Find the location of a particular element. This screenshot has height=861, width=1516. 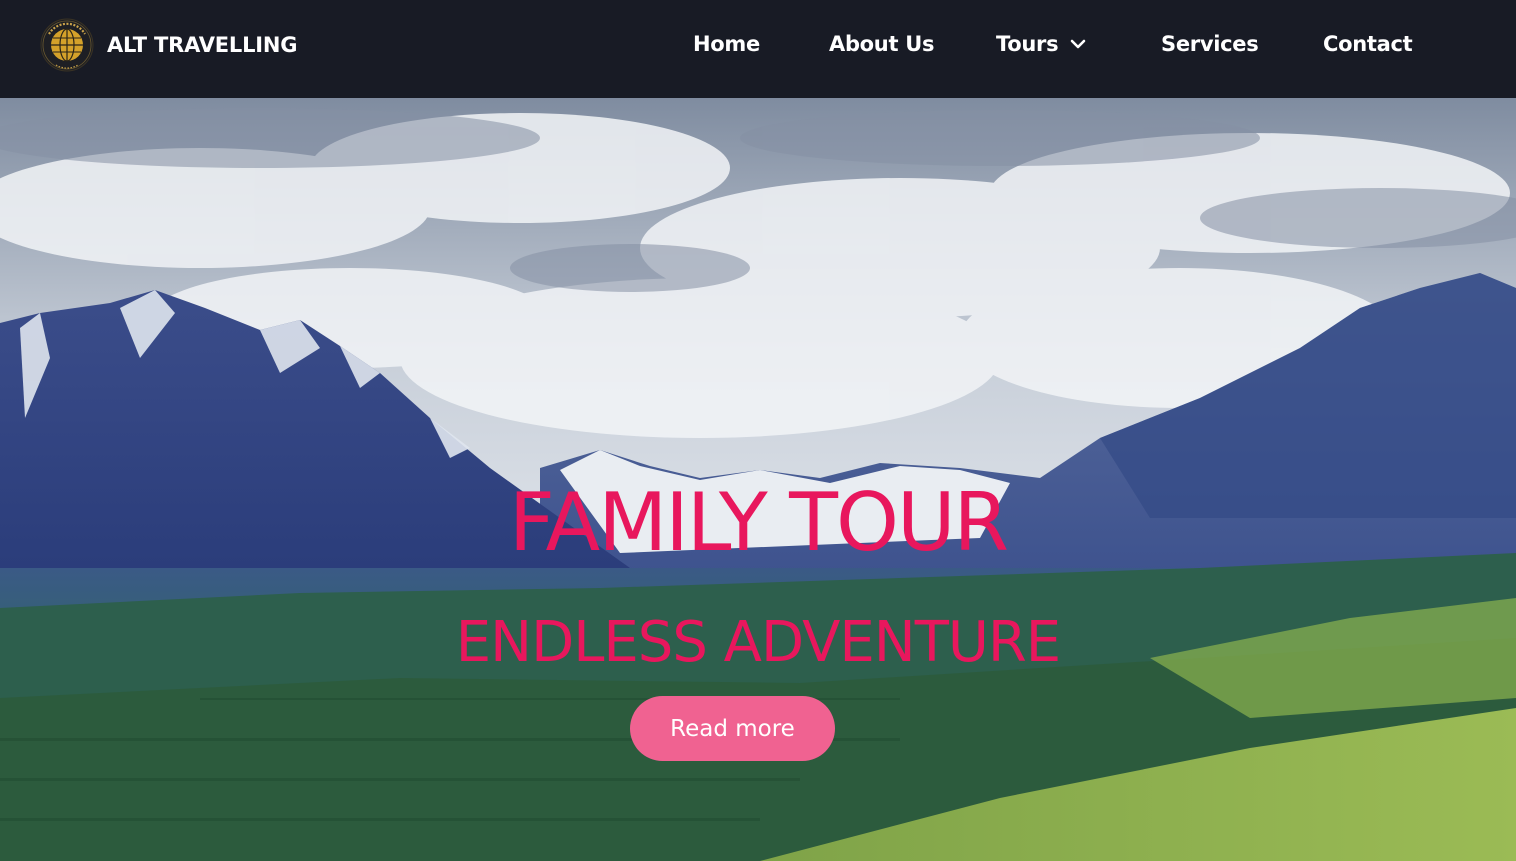

globe-logo-icon is located at coordinates (67, 45).